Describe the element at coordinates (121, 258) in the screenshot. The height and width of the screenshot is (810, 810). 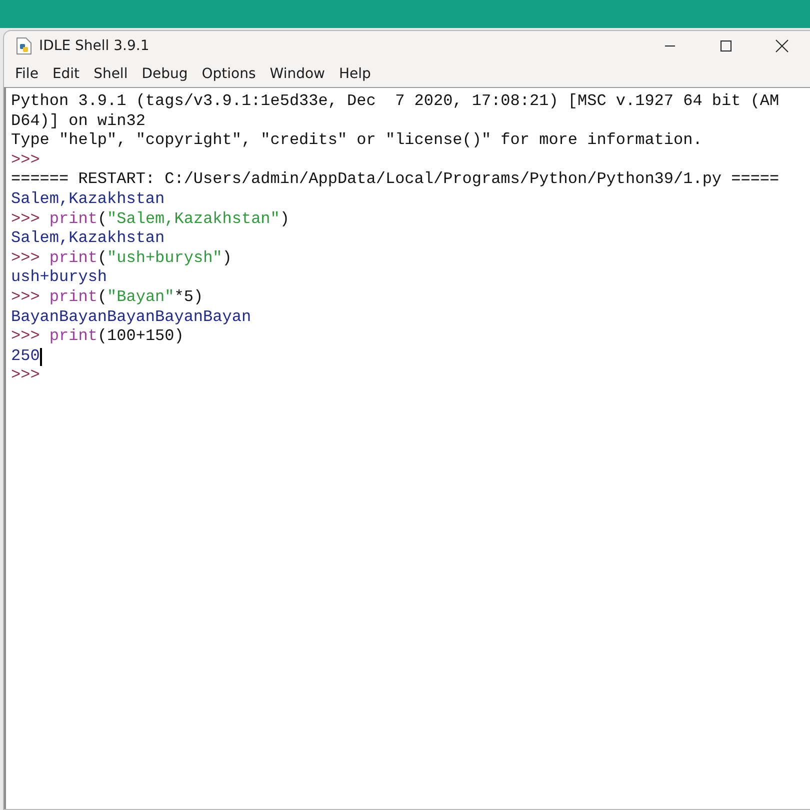
I see `console-line: >>> print("ush+burysh")` at that location.